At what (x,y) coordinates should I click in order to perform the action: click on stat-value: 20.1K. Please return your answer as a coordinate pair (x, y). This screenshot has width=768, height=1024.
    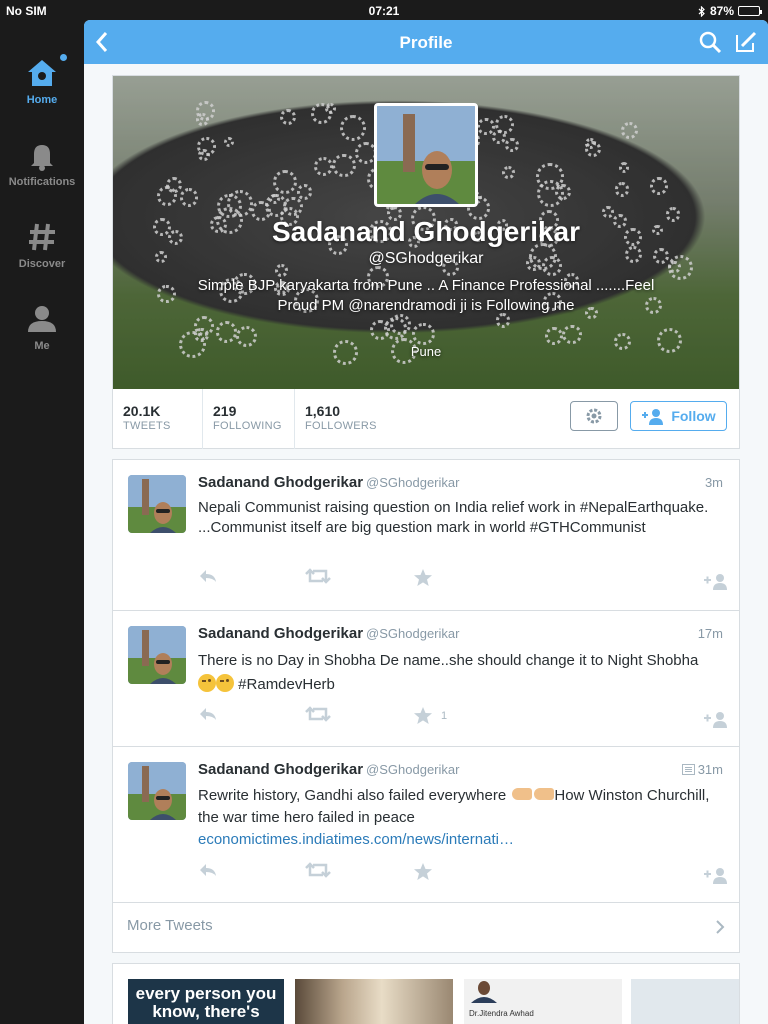
    Looking at the image, I should click on (142, 411).